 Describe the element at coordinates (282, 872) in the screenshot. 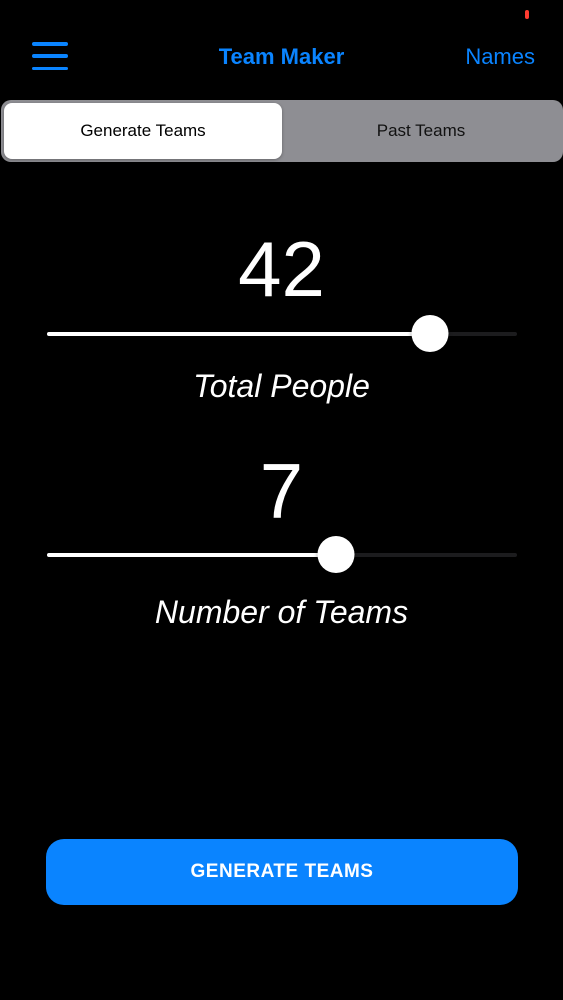

I see `generate-teams-button: GENERATE TEAMS` at that location.